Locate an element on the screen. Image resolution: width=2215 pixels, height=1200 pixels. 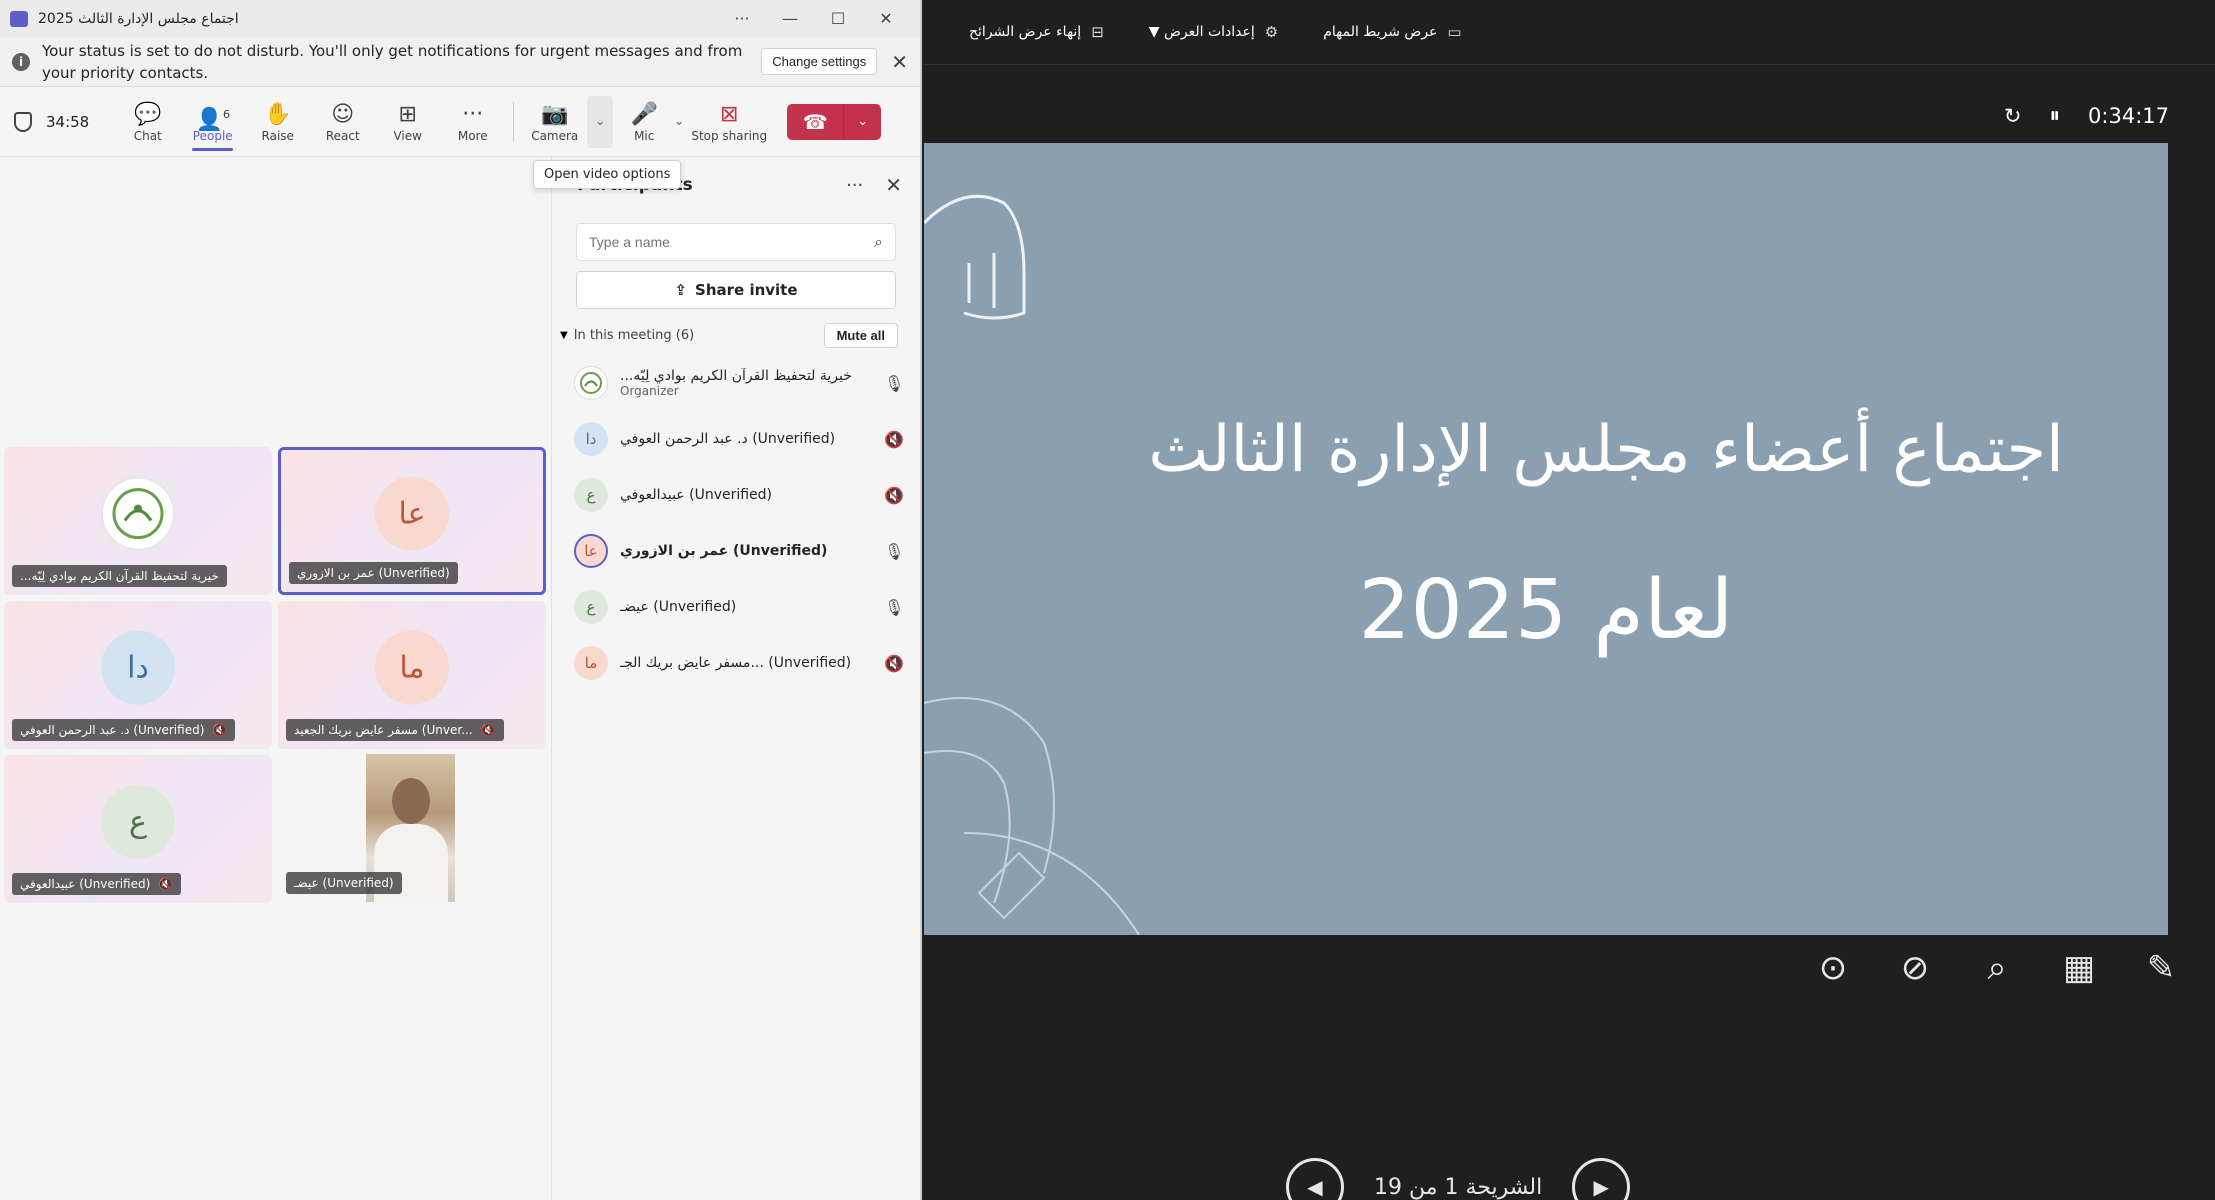
elapsed-time: 0:34:17 is located at coordinates (2128, 115).